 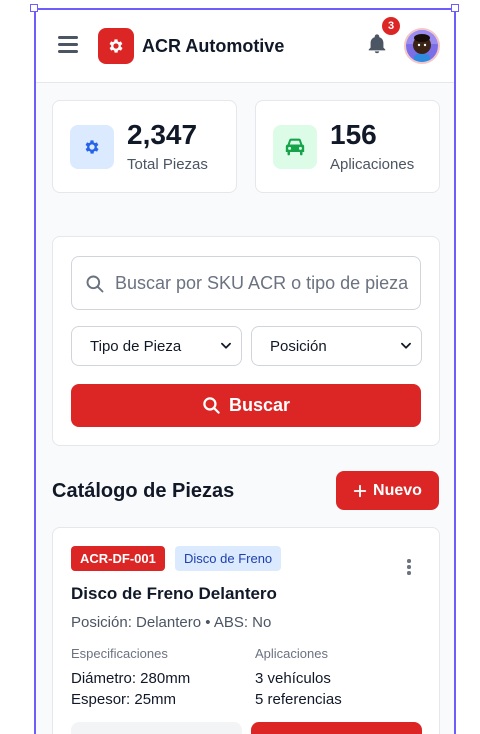 What do you see at coordinates (118, 558) in the screenshot?
I see `sku-badge: ACR-DF-001` at bounding box center [118, 558].